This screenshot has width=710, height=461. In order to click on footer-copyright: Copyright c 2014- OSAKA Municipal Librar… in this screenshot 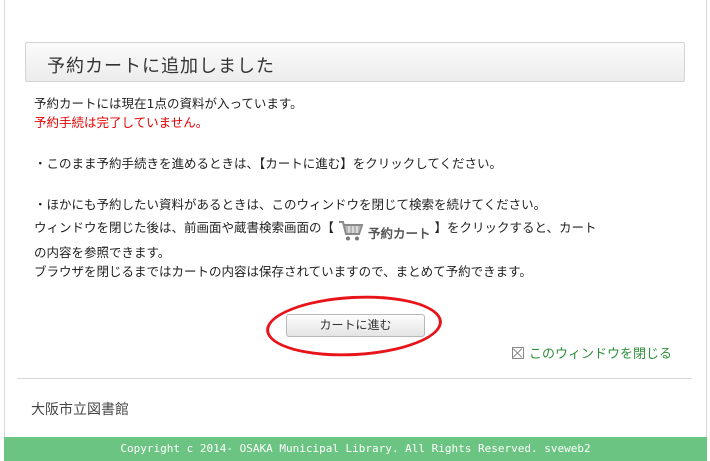, I will do `click(355, 449)`.